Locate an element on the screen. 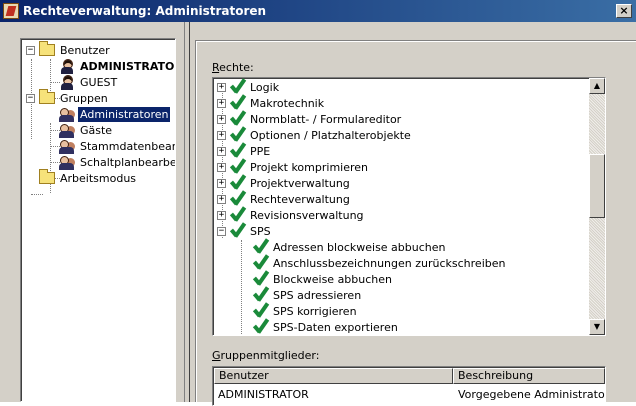 The image size is (636, 406). tree-node-users-folder: − Benutzer is located at coordinates (69, 49).